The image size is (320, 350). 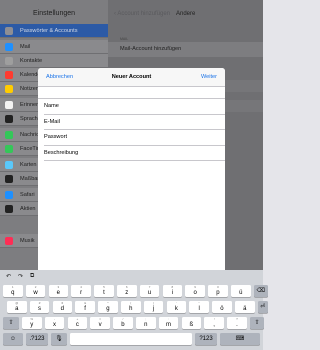 I want to click on key-u: 7u, so click(x=149, y=291).